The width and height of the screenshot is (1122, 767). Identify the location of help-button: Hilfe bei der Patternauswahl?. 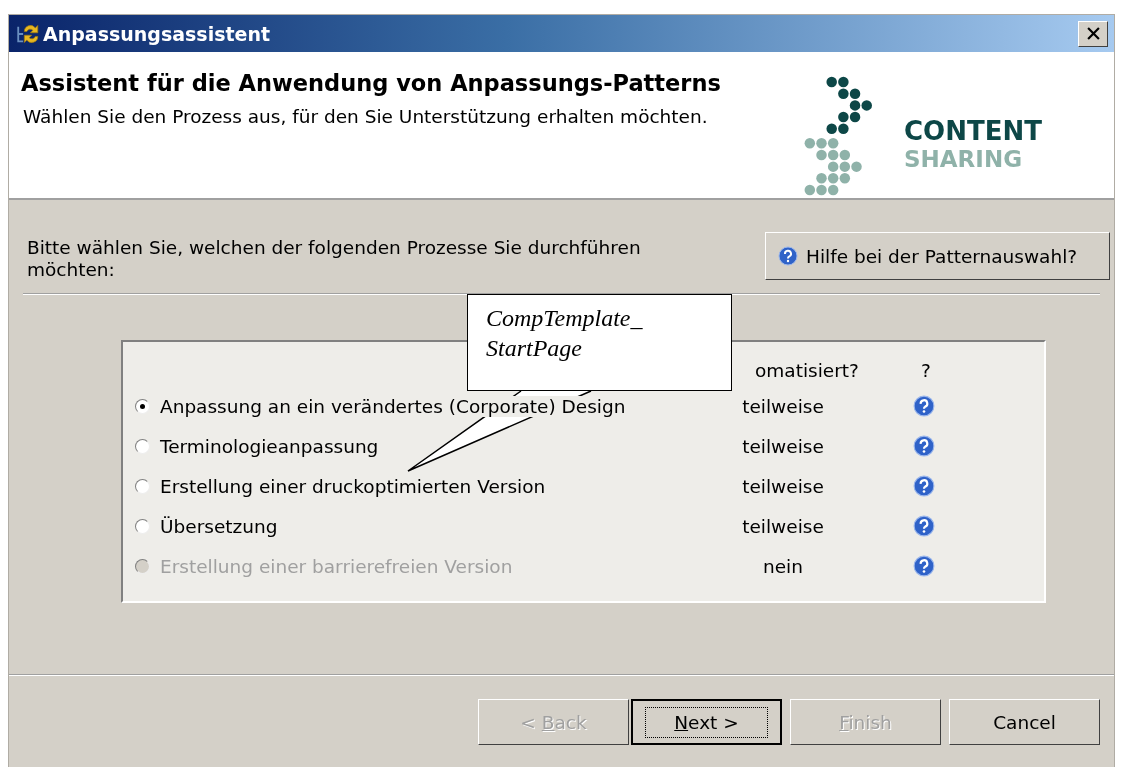
(937, 256).